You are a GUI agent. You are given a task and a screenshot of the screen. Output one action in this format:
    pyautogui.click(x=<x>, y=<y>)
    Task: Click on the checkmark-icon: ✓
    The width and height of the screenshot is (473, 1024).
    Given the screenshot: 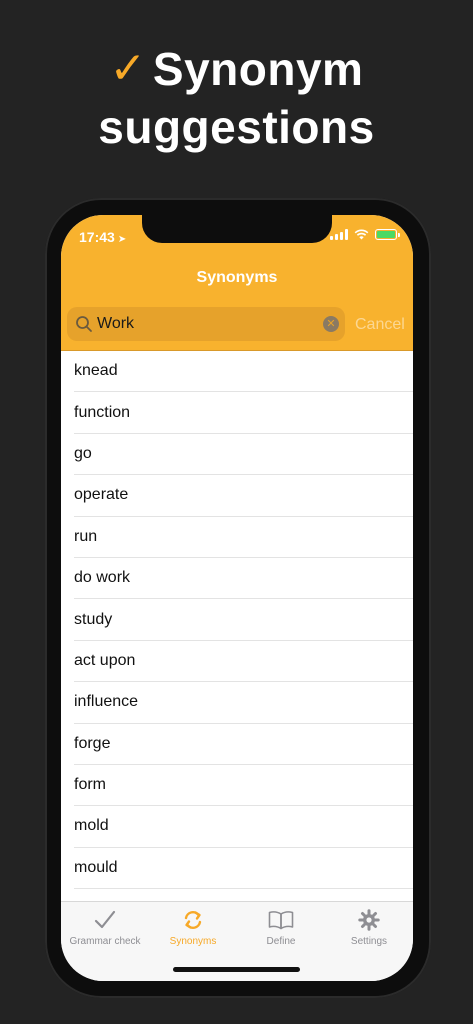 What is the action you would take?
    pyautogui.click(x=128, y=68)
    